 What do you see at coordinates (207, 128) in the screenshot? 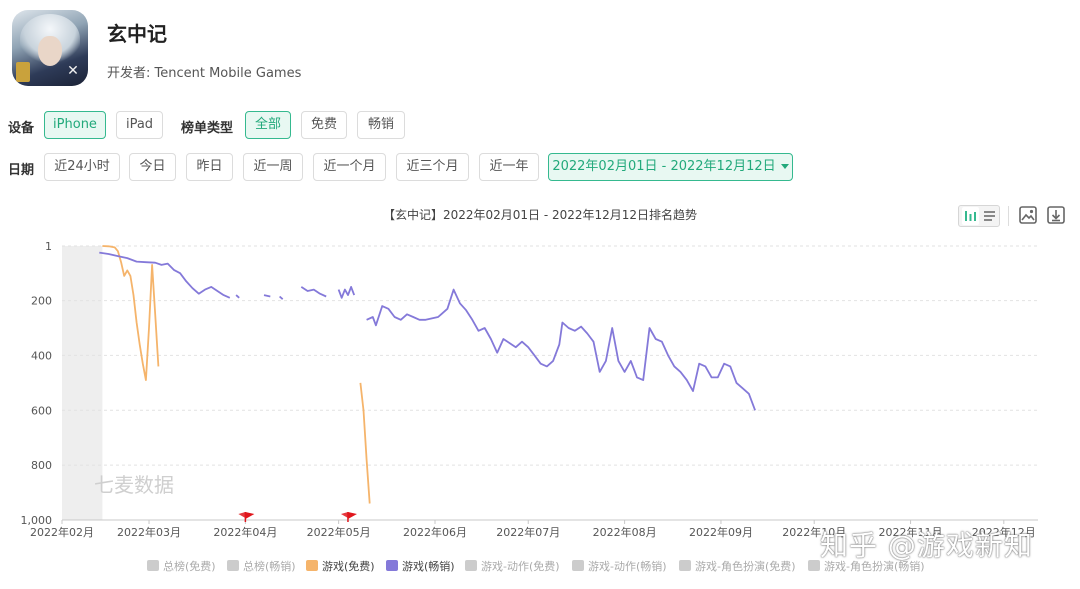
I see `chart-type-label: 榜单类型` at bounding box center [207, 128].